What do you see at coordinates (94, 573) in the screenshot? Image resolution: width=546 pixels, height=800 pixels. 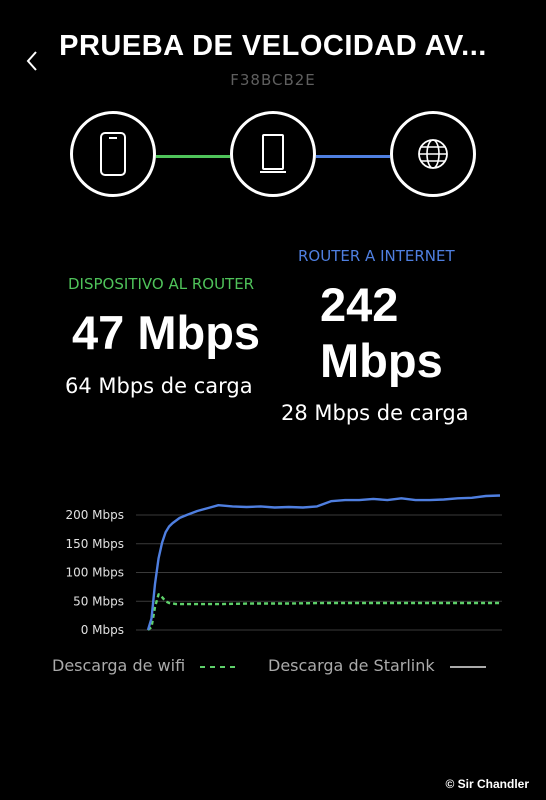 I see `y-tick-label: 100 Mbps` at bounding box center [94, 573].